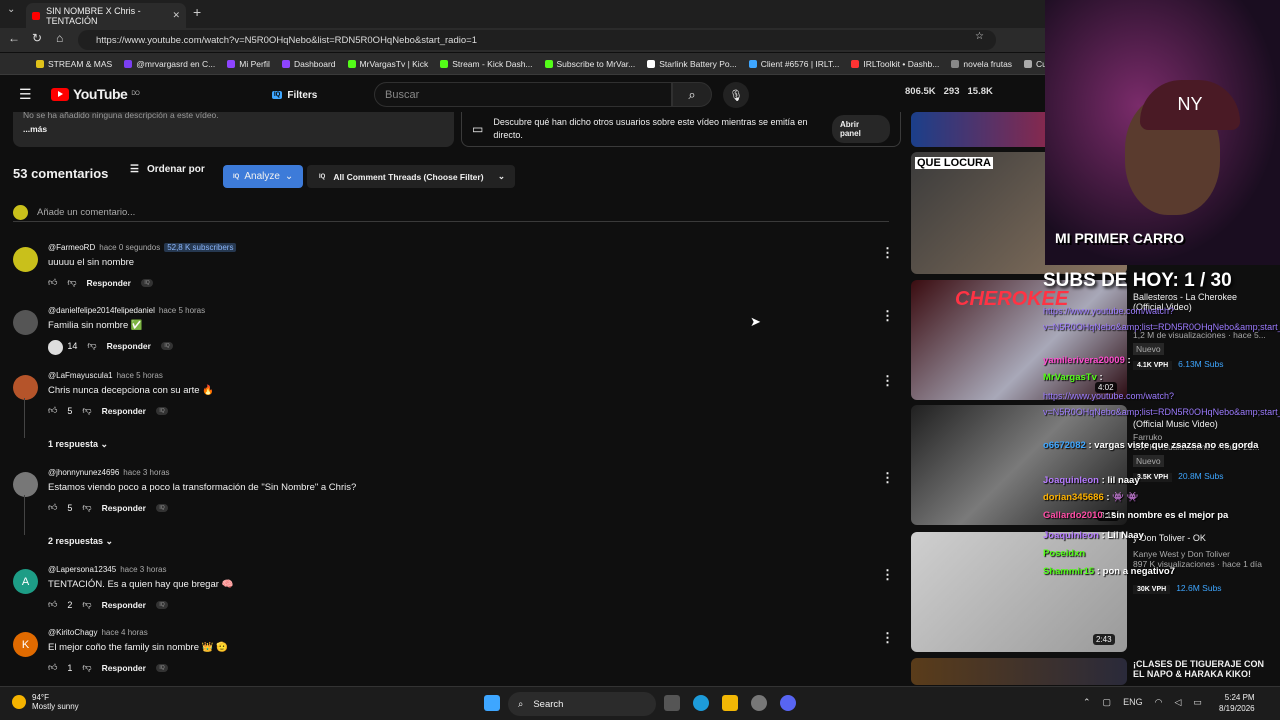 This screenshot has width=1280, height=720. Describe the element at coordinates (78, 444) in the screenshot. I see `replies-toggle: 1 respuesta ⌄` at that location.